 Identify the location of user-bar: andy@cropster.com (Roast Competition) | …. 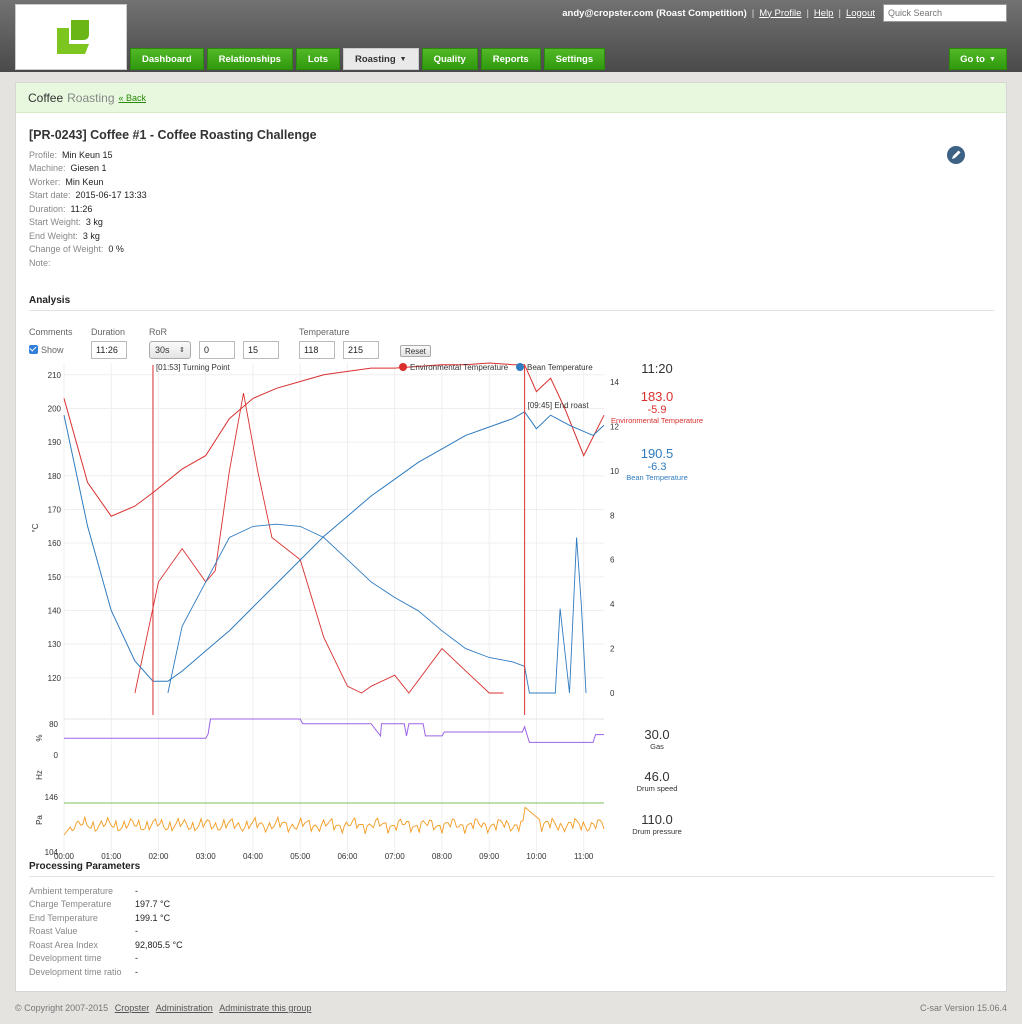
(784, 13).